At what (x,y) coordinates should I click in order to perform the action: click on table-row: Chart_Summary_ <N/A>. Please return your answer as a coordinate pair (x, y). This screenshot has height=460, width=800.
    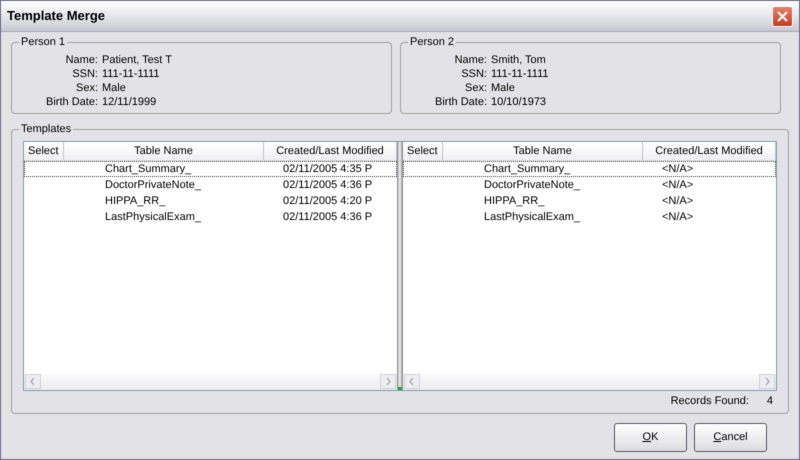
    Looking at the image, I should click on (589, 169).